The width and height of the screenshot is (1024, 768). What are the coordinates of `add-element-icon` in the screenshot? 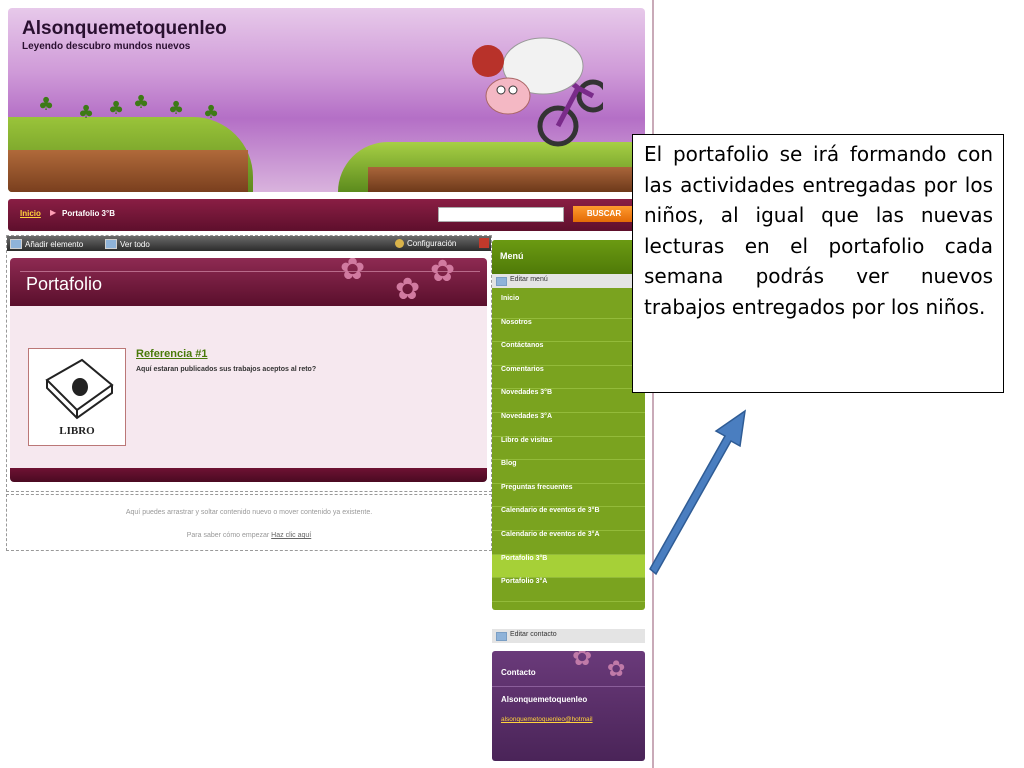 It's located at (16, 244).